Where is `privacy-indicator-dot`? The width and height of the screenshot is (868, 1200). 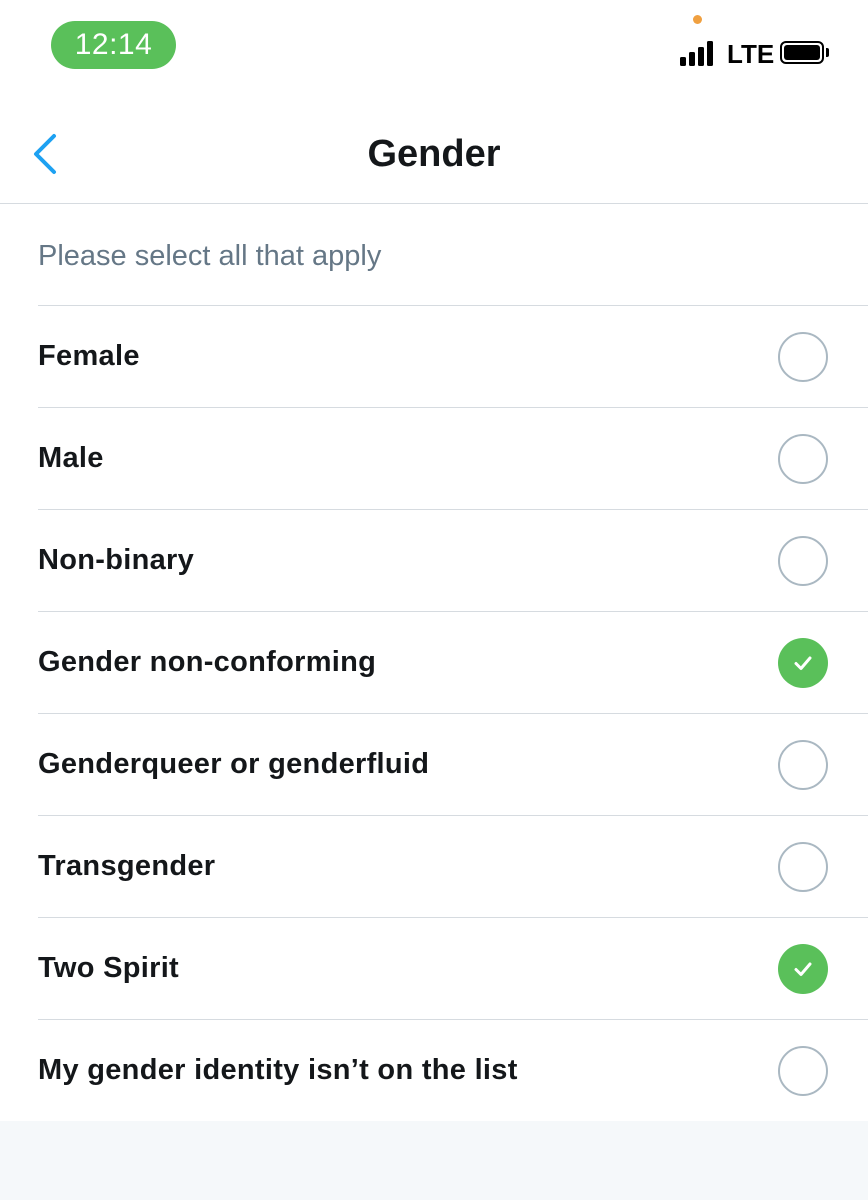 privacy-indicator-dot is located at coordinates (697, 19).